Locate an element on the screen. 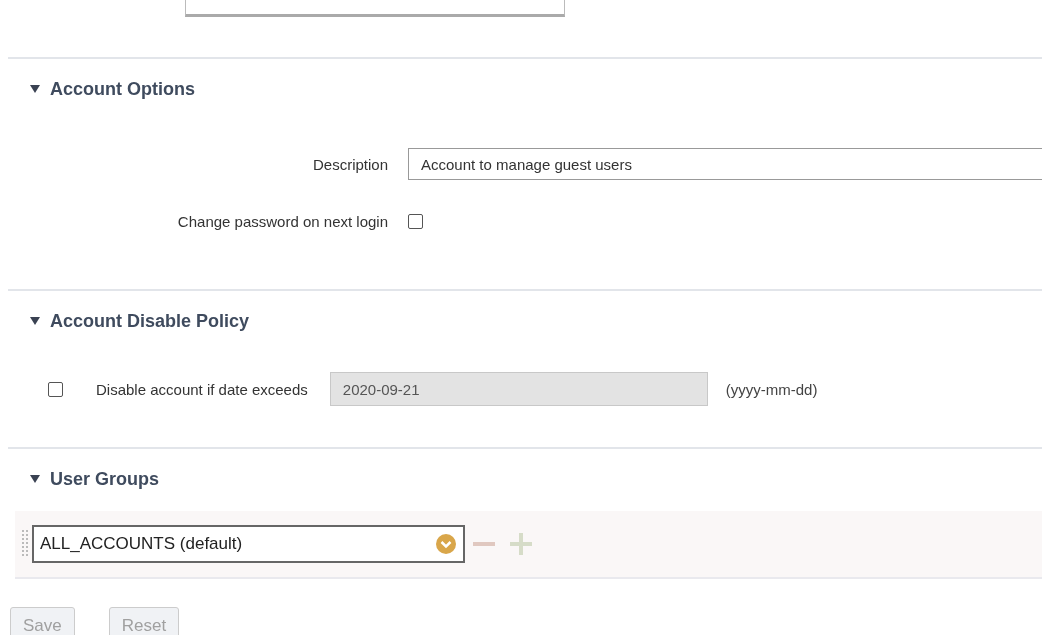 Image resolution: width=1042 pixels, height=635 pixels. section-title: User Groups is located at coordinates (105, 479).